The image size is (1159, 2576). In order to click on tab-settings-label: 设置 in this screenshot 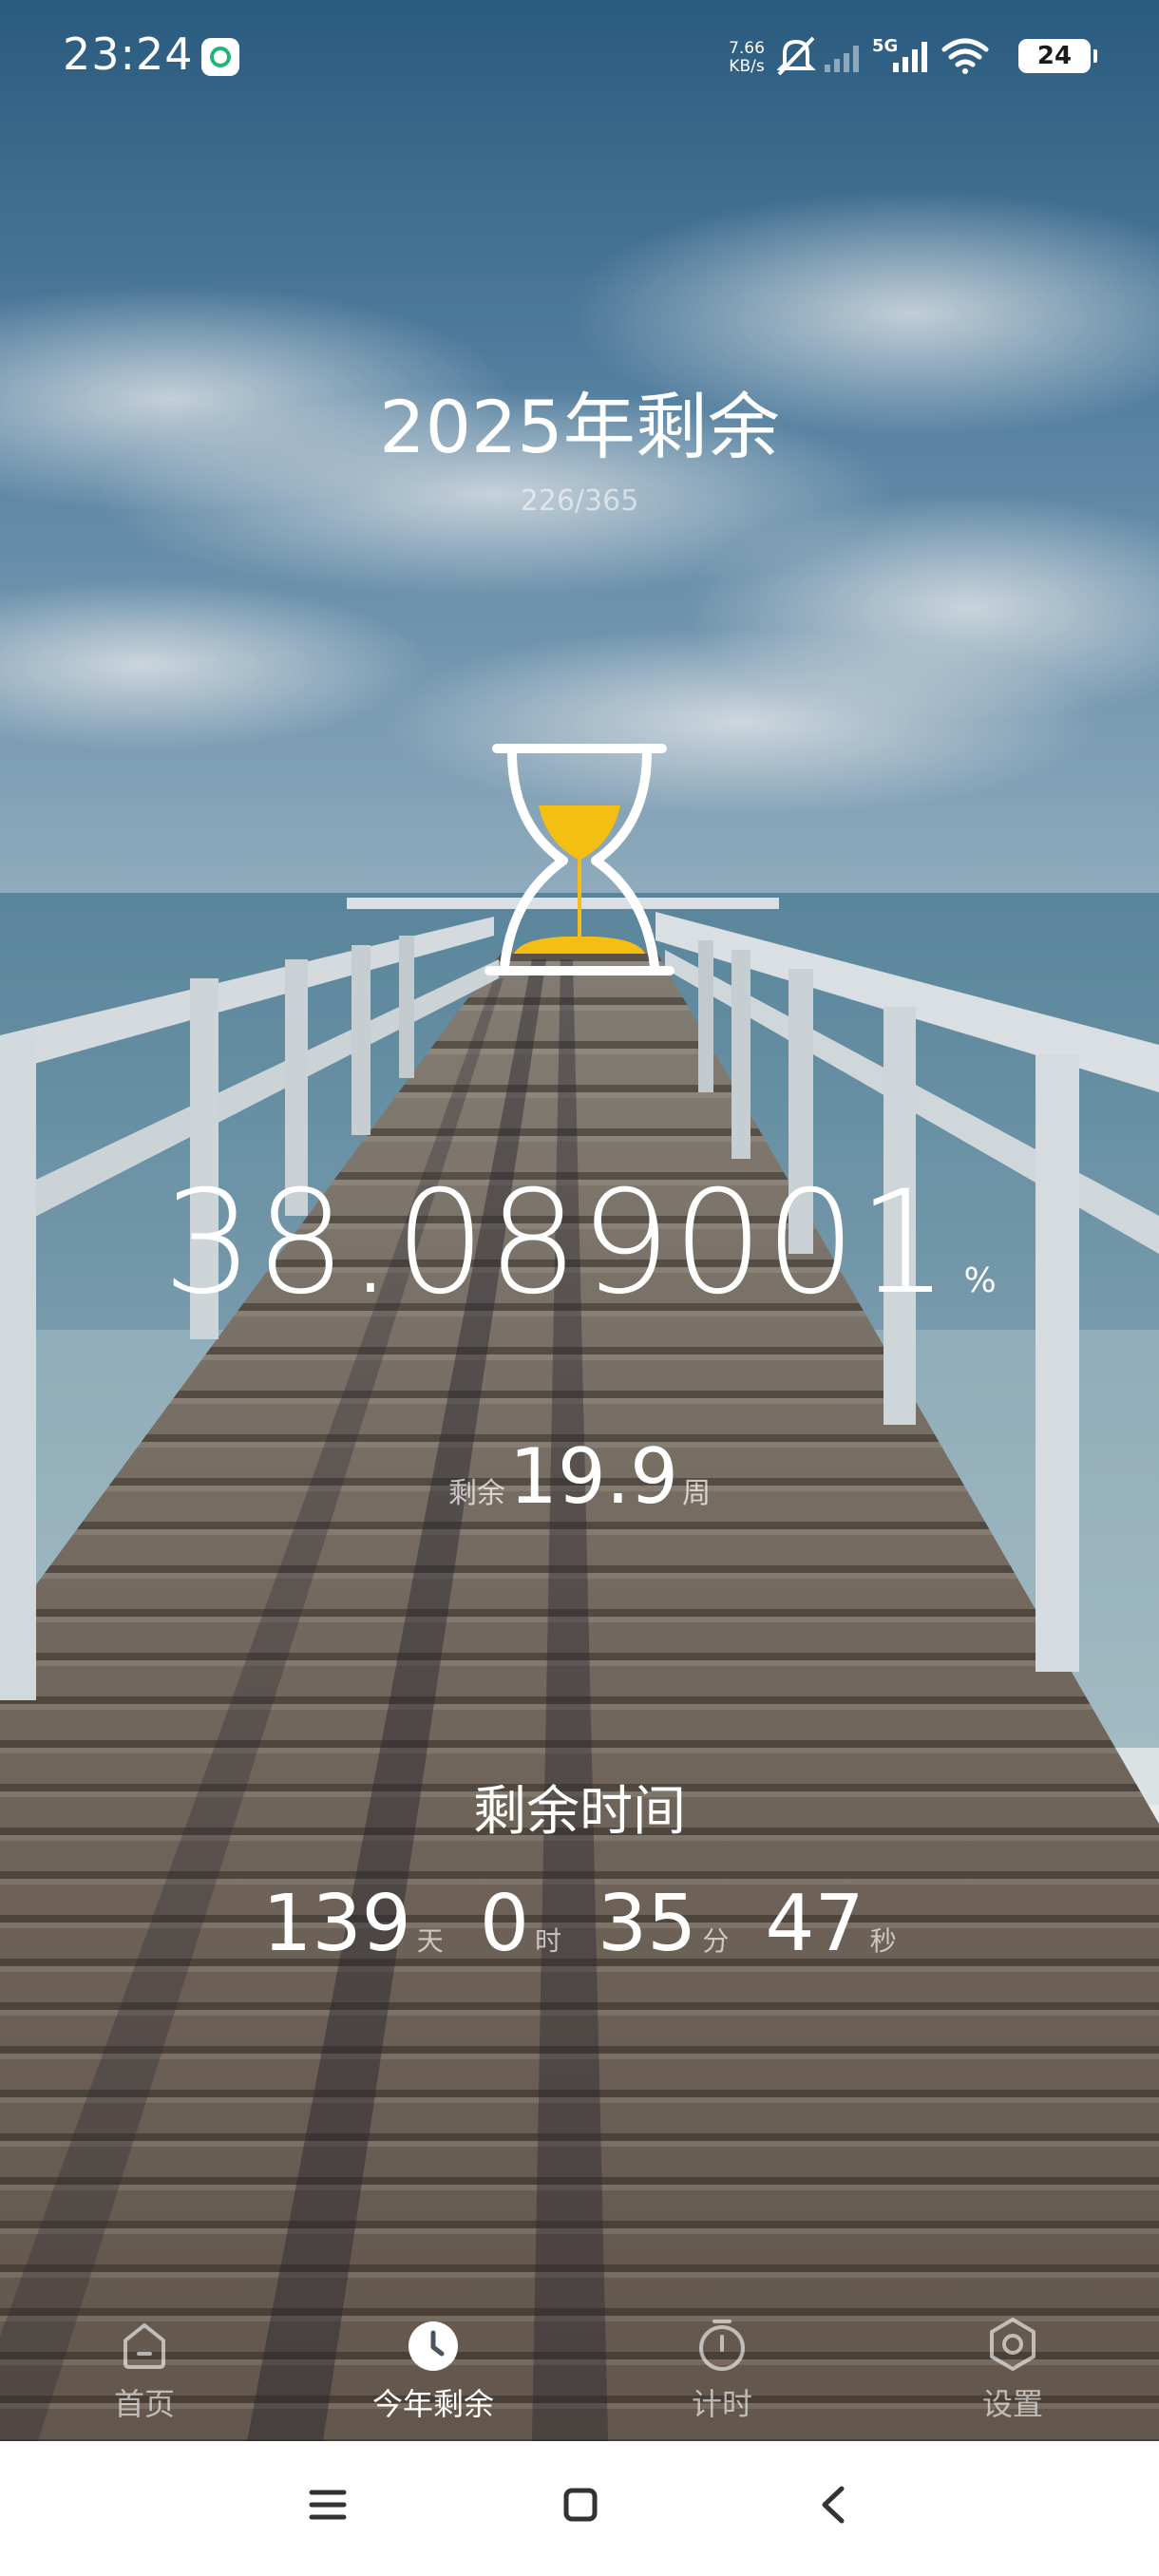, I will do `click(1012, 2404)`.